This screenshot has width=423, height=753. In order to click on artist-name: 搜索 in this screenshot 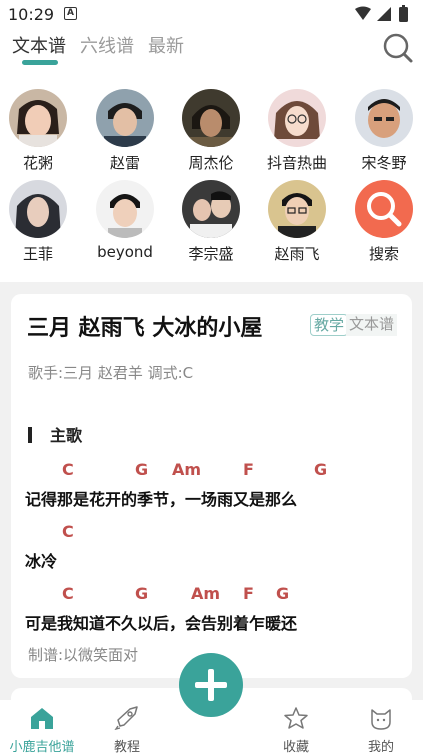, I will do `click(383, 254)`.